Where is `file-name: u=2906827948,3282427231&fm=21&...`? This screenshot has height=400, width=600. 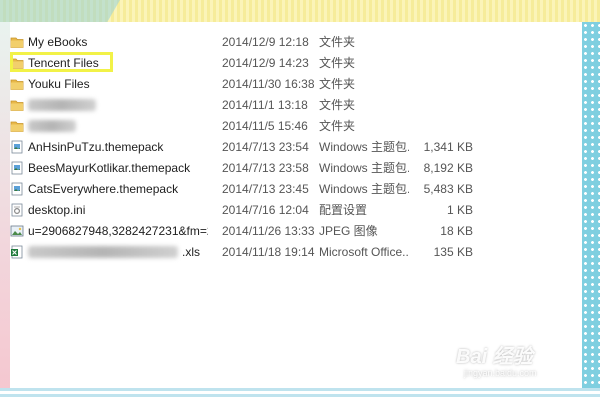 file-name: u=2906827948,3282427231&fm=21&... is located at coordinates (118, 231).